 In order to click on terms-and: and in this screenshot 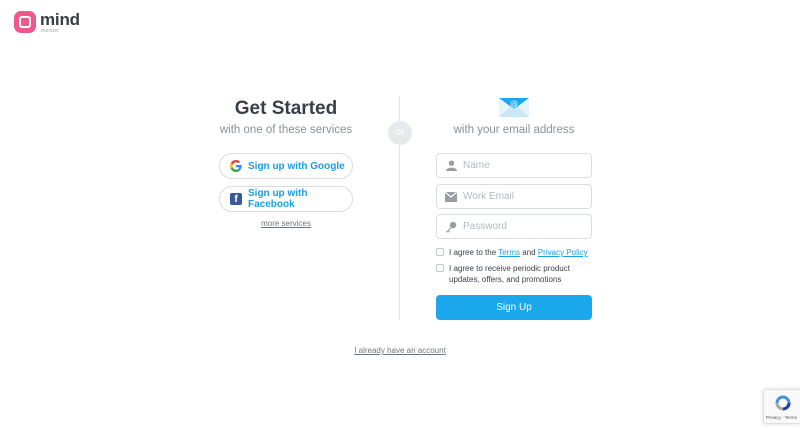, I will do `click(529, 252)`.